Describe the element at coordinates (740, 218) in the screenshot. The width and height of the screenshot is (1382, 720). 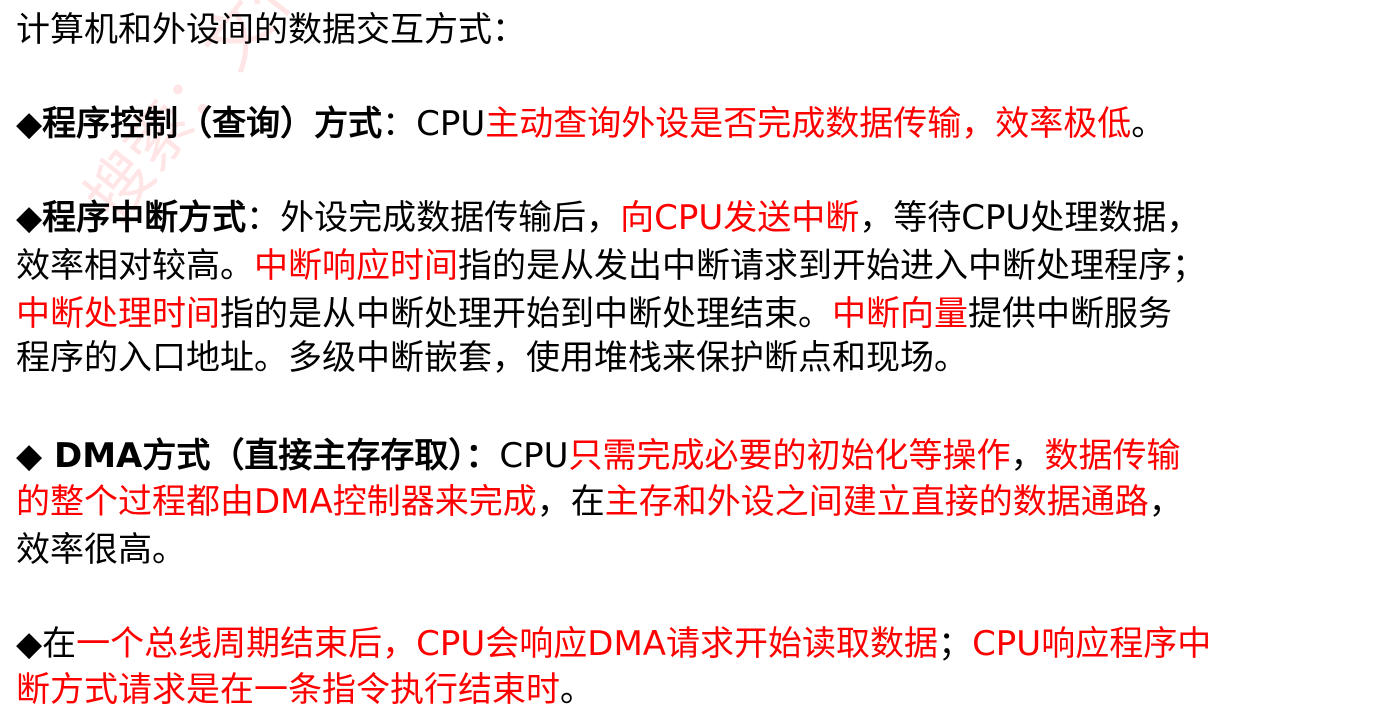
I see `interrupt-highlight-1: 向CPU发送中断` at that location.